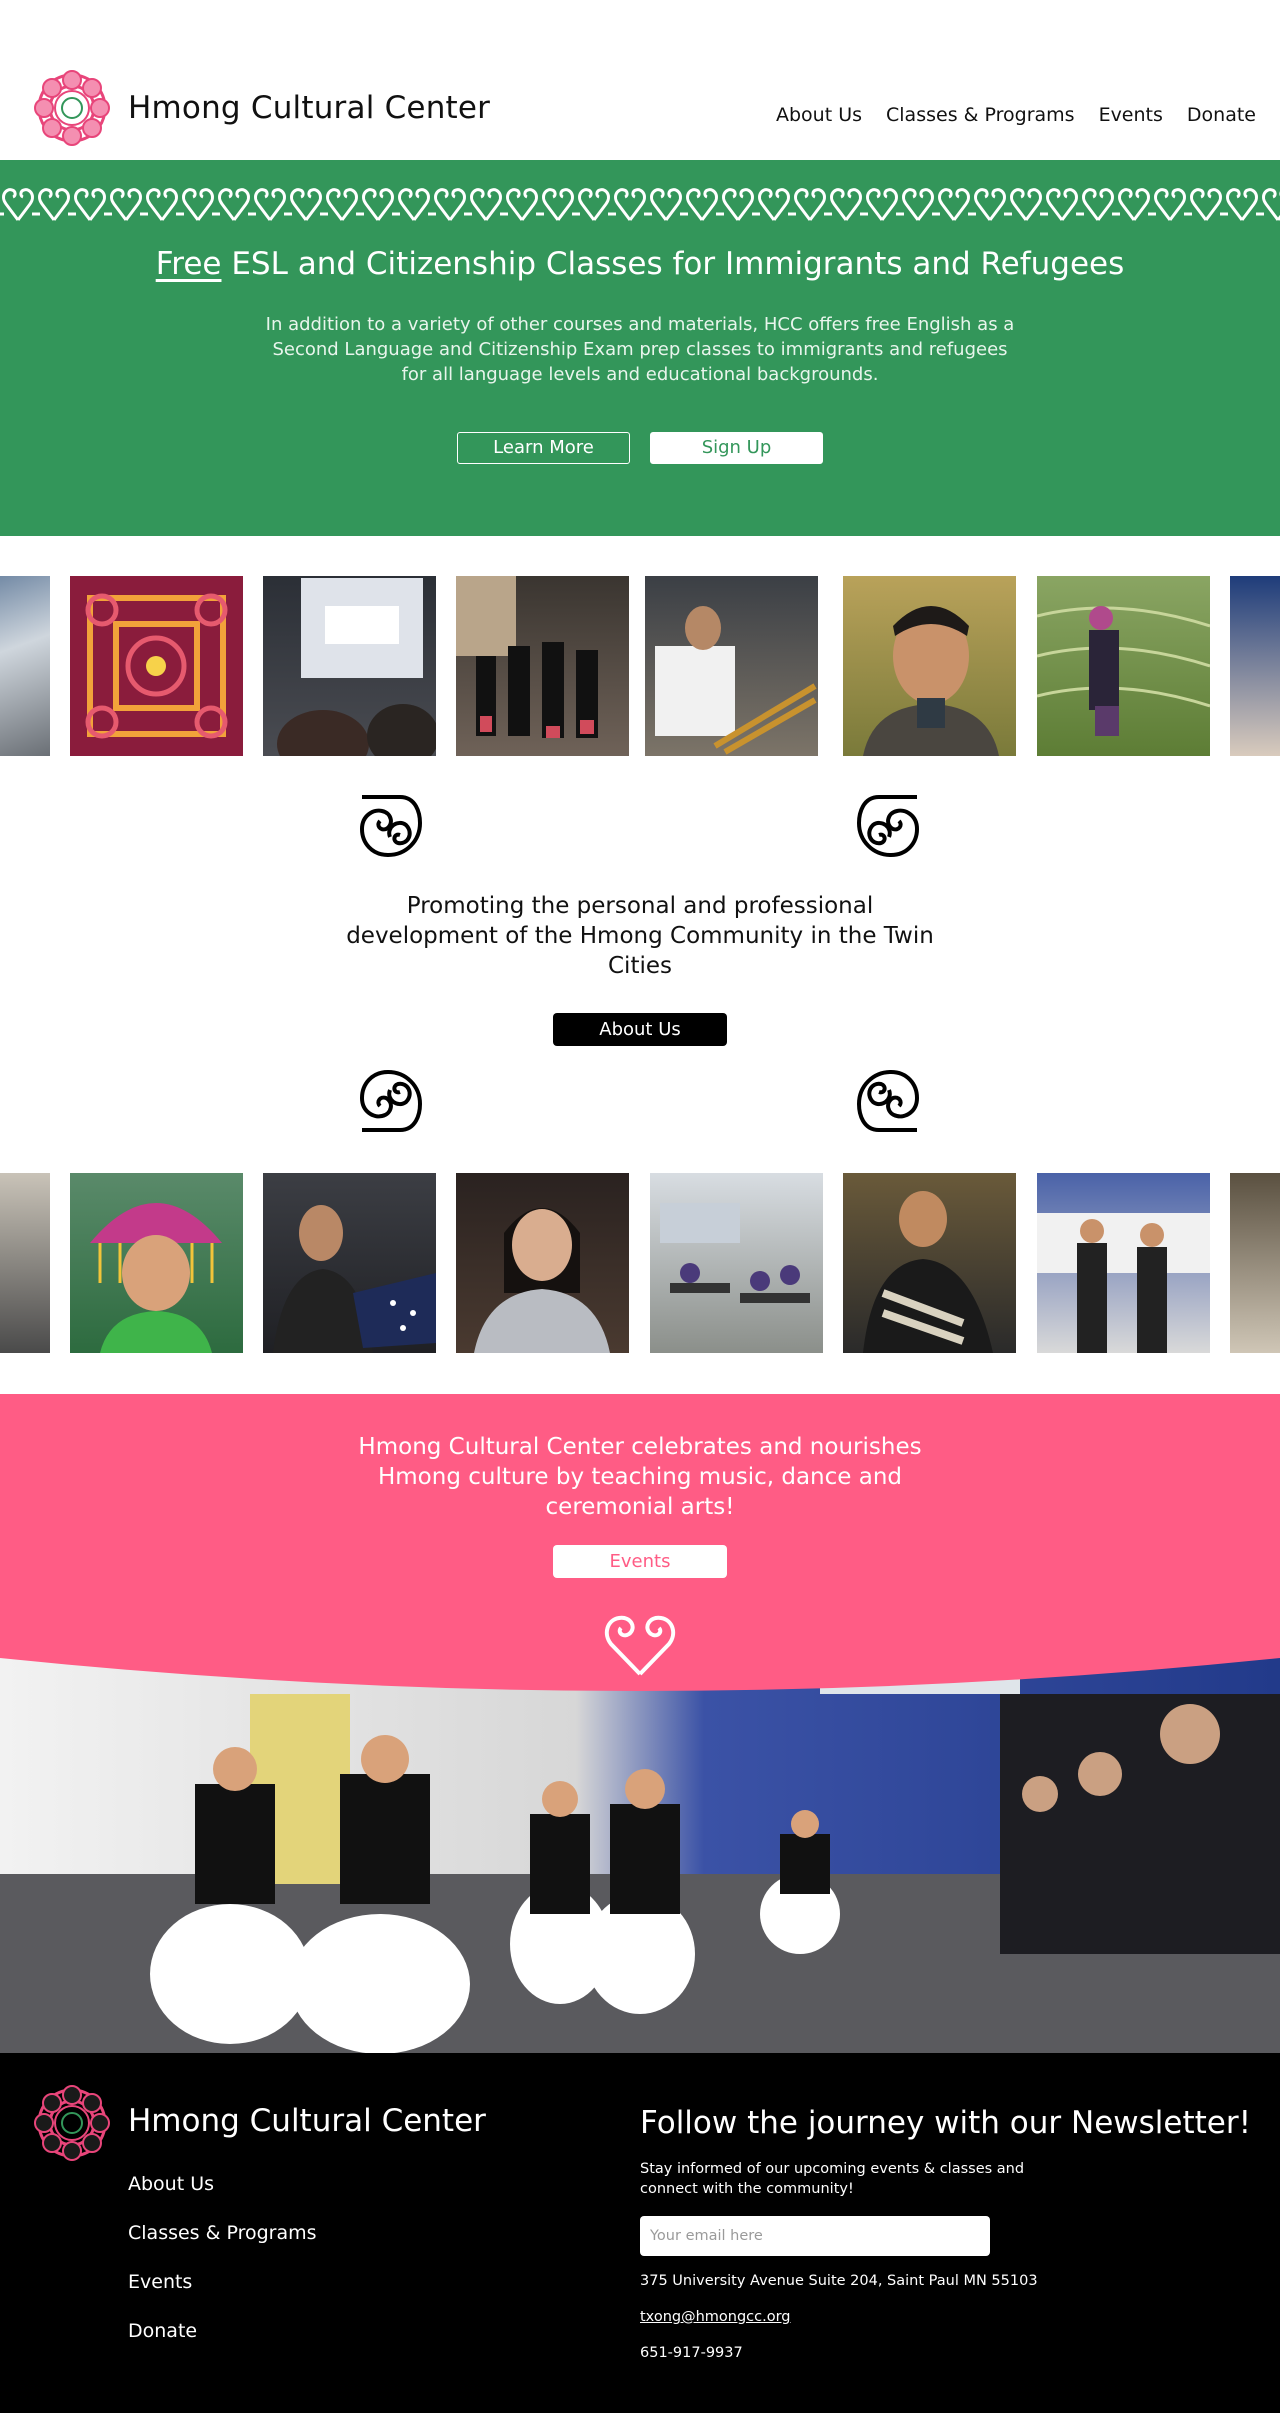 Image resolution: width=1280 pixels, height=2413 pixels. What do you see at coordinates (640, 1645) in the screenshot?
I see `heart-spiral-icon` at bounding box center [640, 1645].